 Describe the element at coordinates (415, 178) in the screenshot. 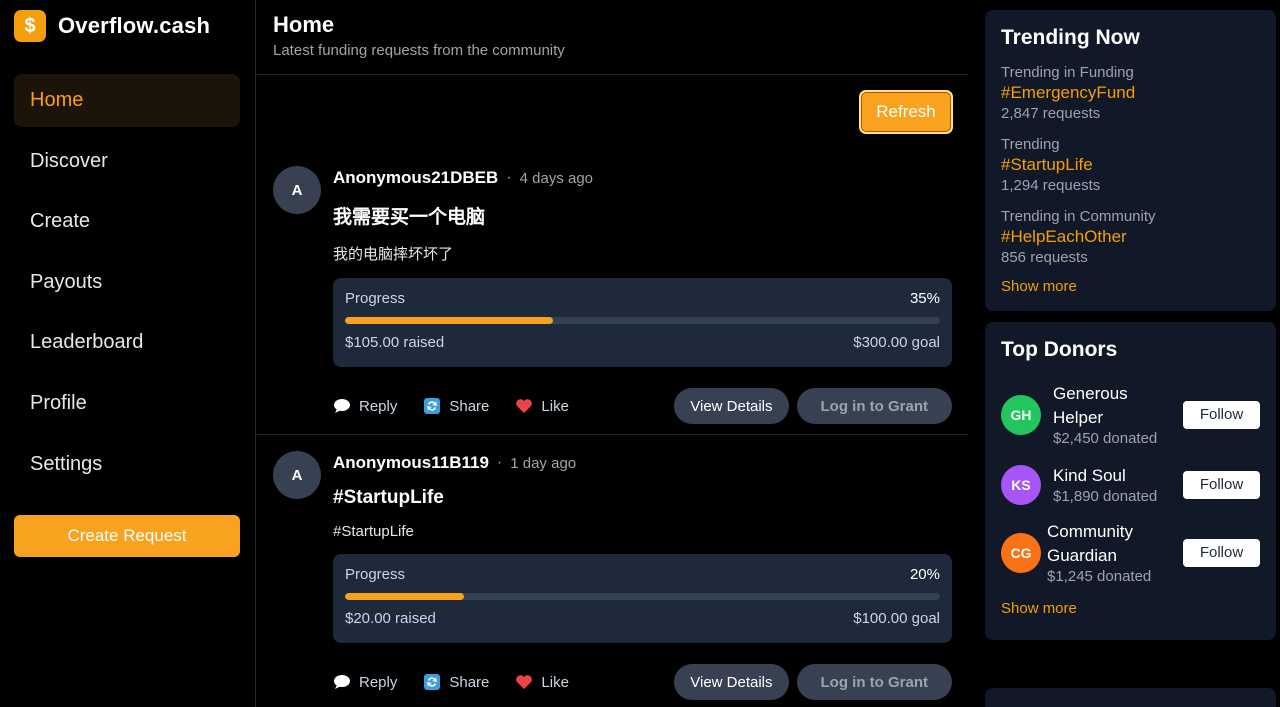

I see `post-author: Anonymous21DBEB` at that location.